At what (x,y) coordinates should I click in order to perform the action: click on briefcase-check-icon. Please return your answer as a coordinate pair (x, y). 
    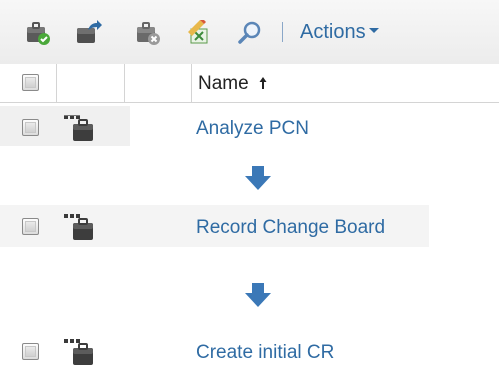
    Looking at the image, I should click on (38, 33).